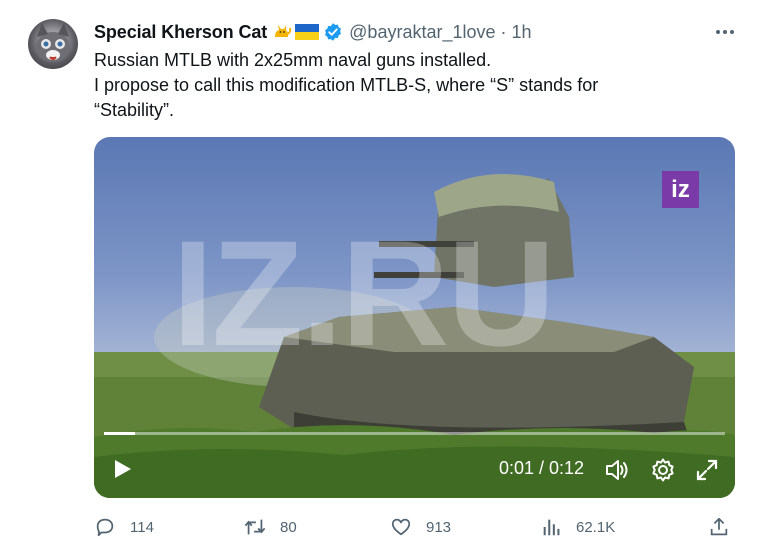  What do you see at coordinates (707, 470) in the screenshot?
I see `fullscreen-icon` at bounding box center [707, 470].